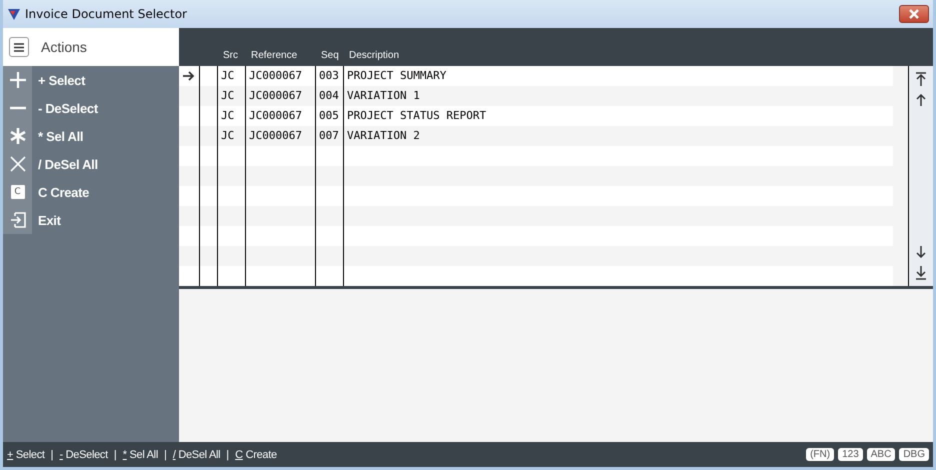 This screenshot has height=470, width=936. What do you see at coordinates (26, 454) in the screenshot?
I see `shortcut-link: + Select` at bounding box center [26, 454].